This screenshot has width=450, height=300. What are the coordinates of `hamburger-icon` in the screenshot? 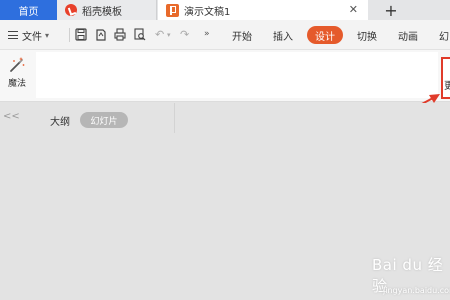 It's located at (13, 35).